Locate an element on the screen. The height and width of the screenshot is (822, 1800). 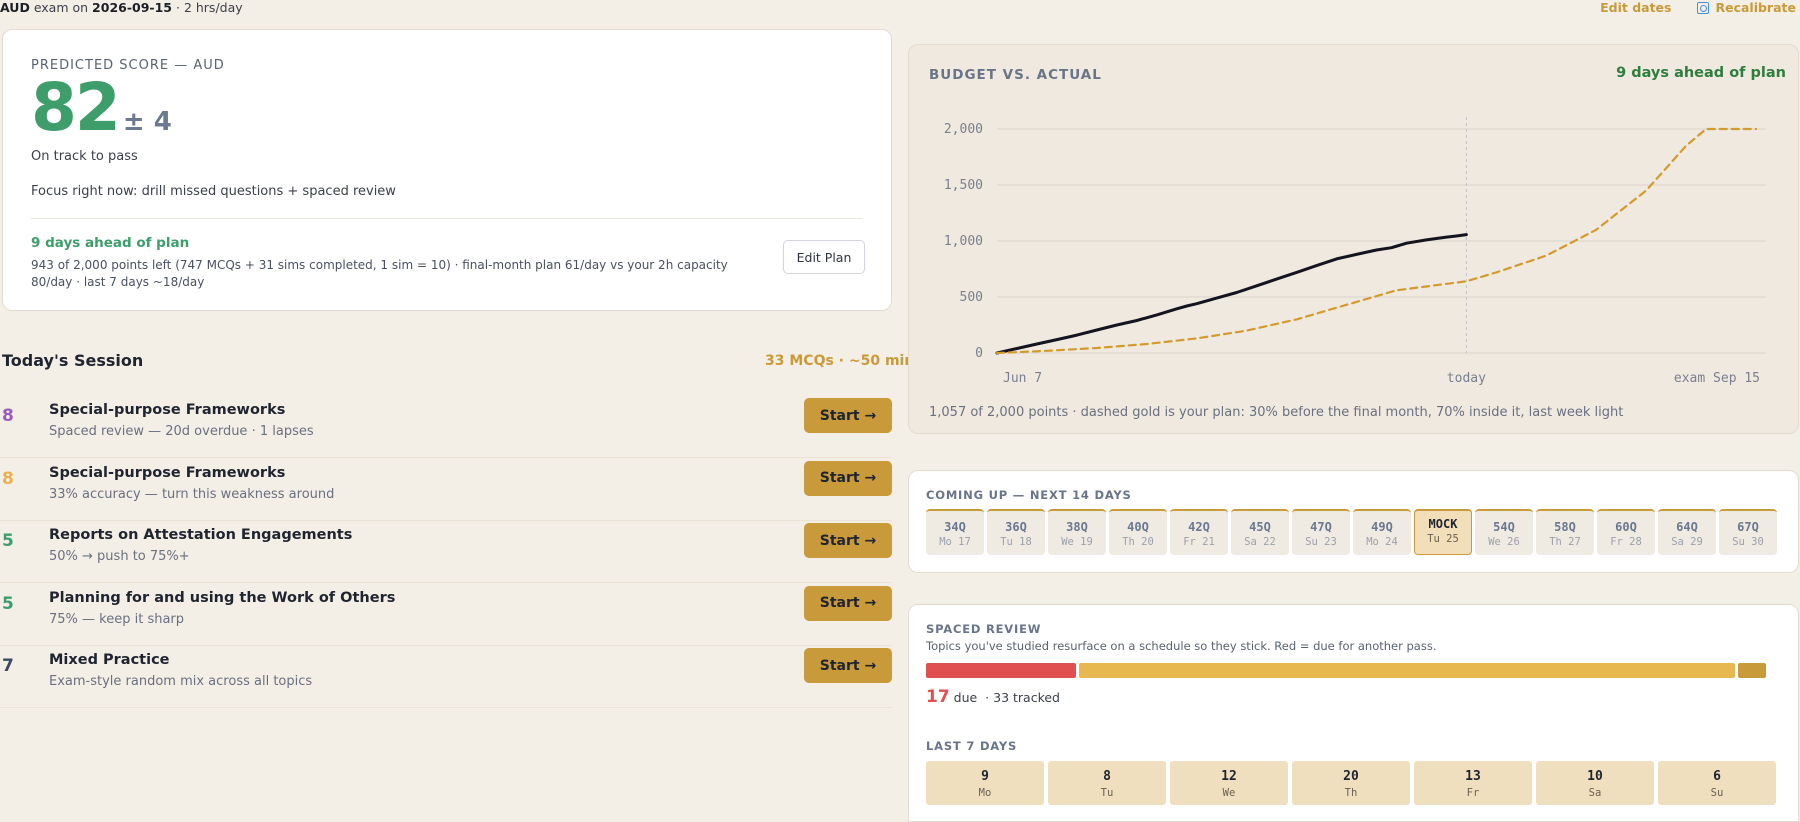
upcoming-day: 34Q Mo 17 is located at coordinates (955, 532).